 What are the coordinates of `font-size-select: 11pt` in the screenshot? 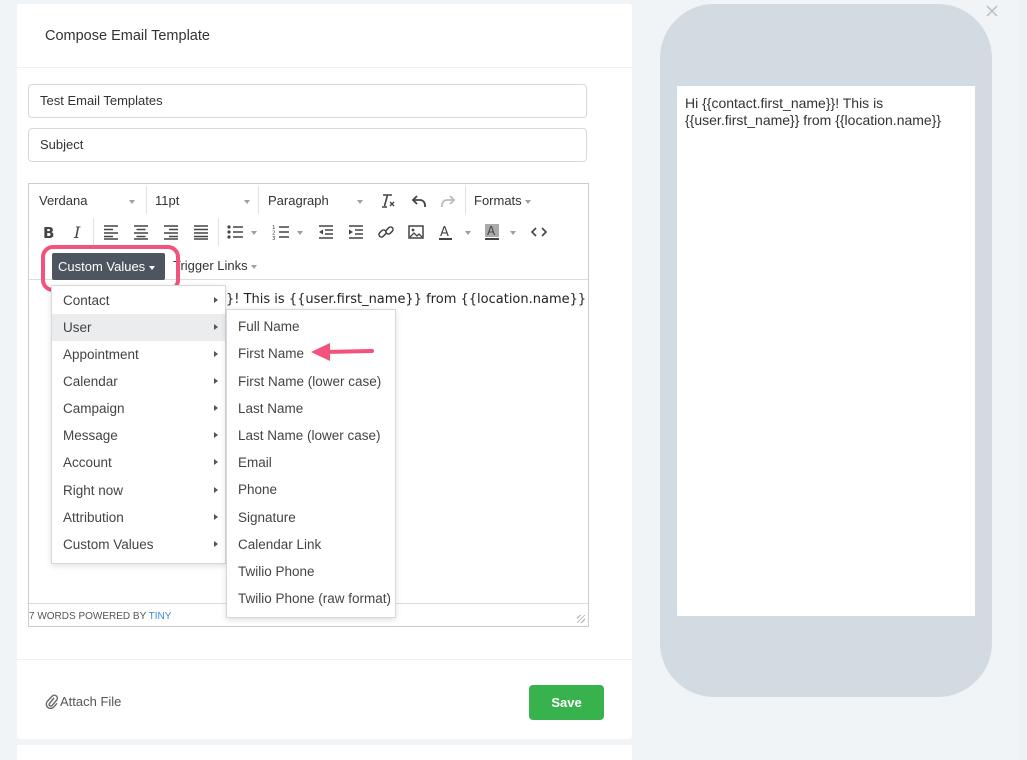 It's located at (167, 201).